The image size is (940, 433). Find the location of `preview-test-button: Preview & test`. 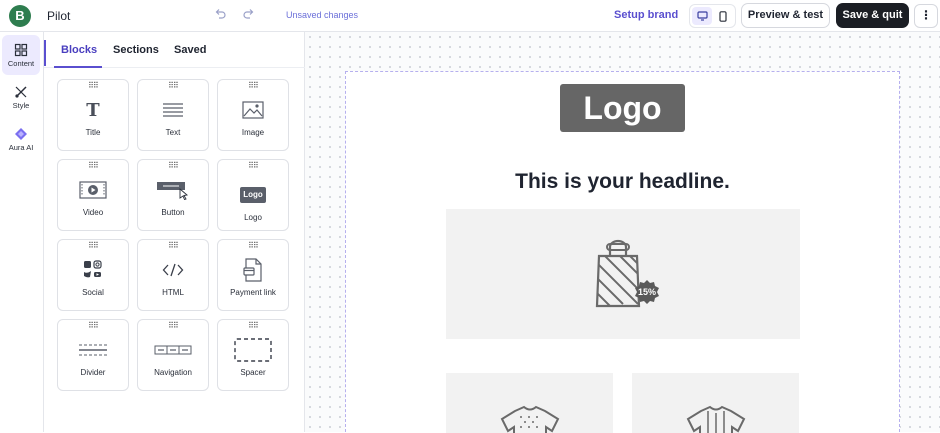

preview-test-button: Preview & test is located at coordinates (785, 15).